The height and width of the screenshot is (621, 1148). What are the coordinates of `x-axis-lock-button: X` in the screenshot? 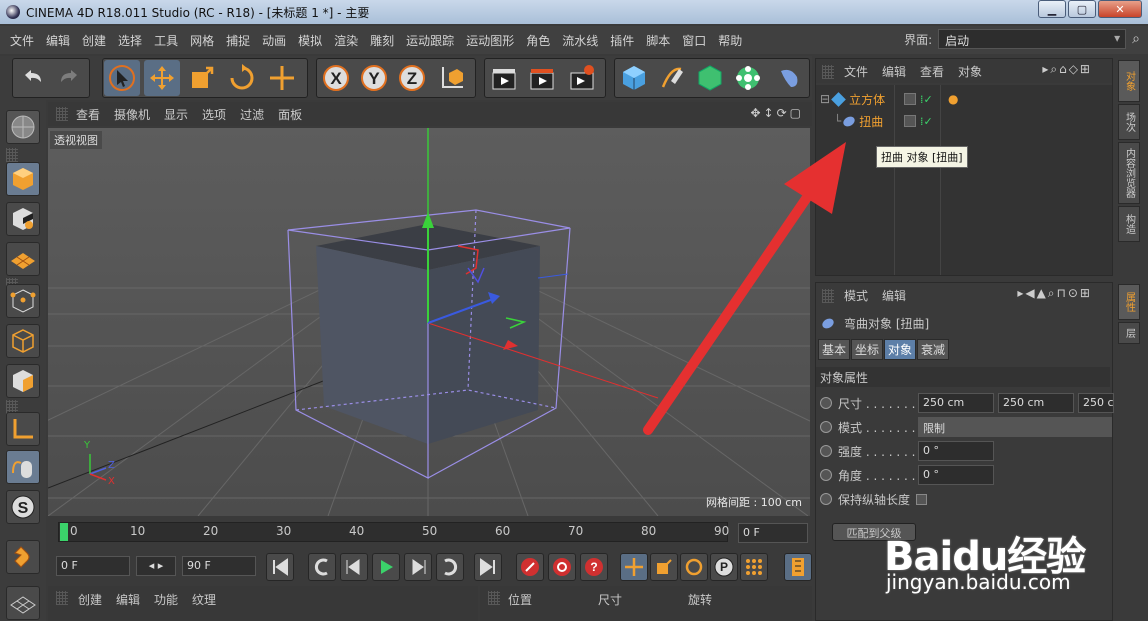 It's located at (336, 78).